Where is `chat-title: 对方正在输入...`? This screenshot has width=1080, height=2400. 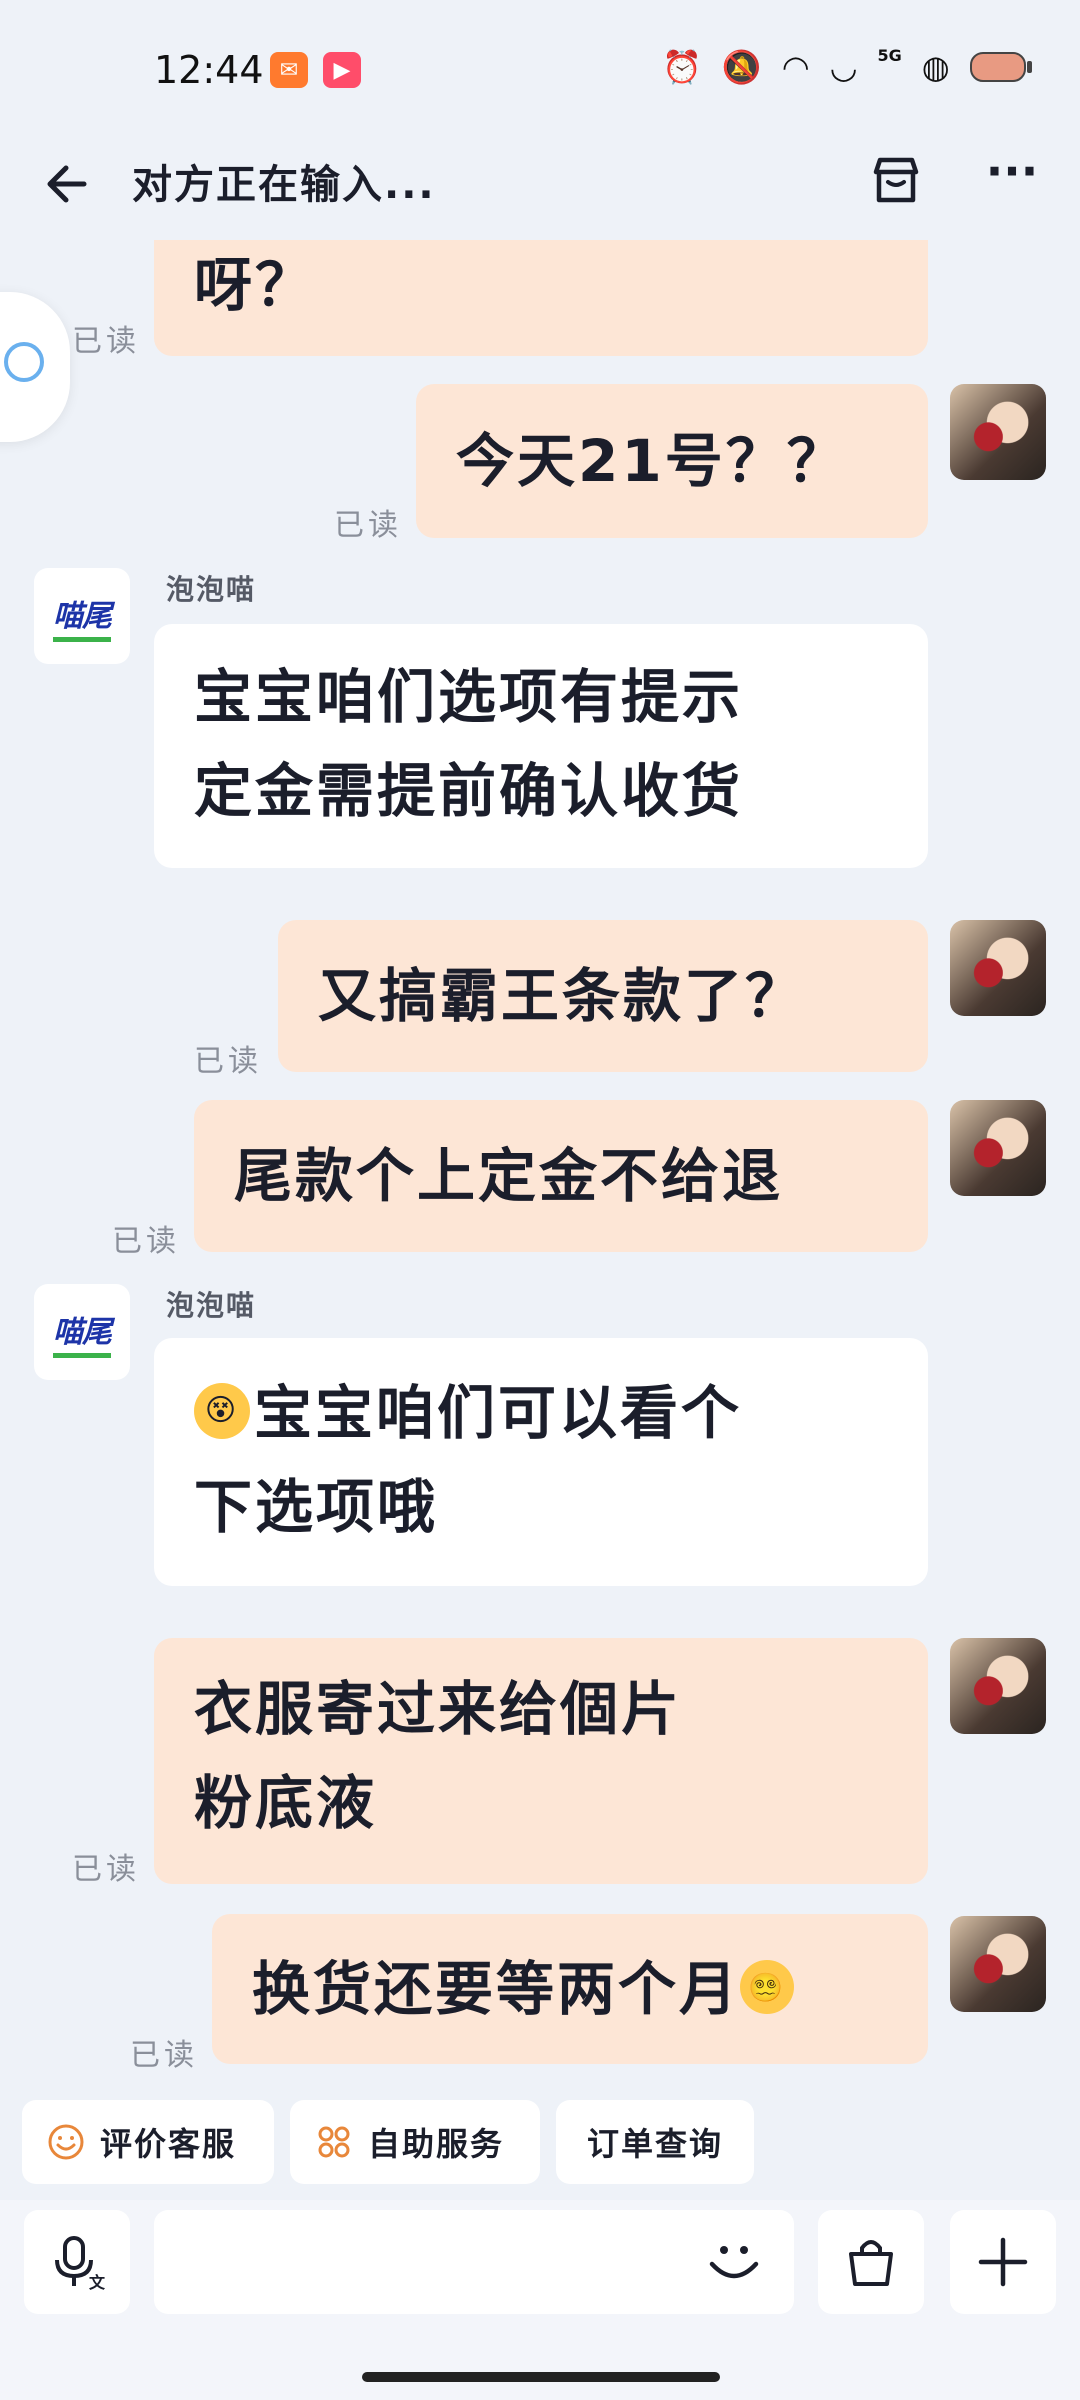 chat-title: 对方正在输入... is located at coordinates (284, 185).